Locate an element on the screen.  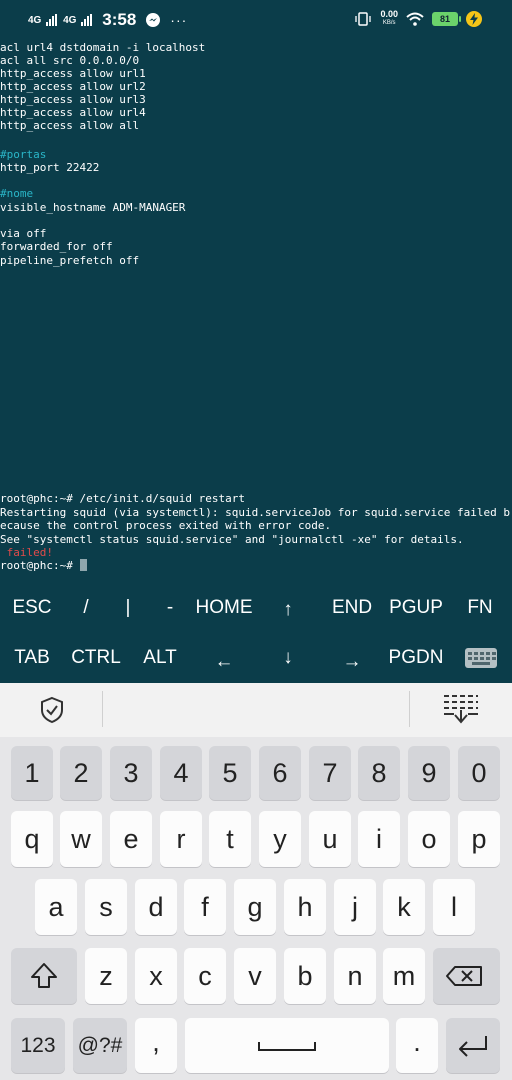
key-v: v is located at coordinates (255, 976).